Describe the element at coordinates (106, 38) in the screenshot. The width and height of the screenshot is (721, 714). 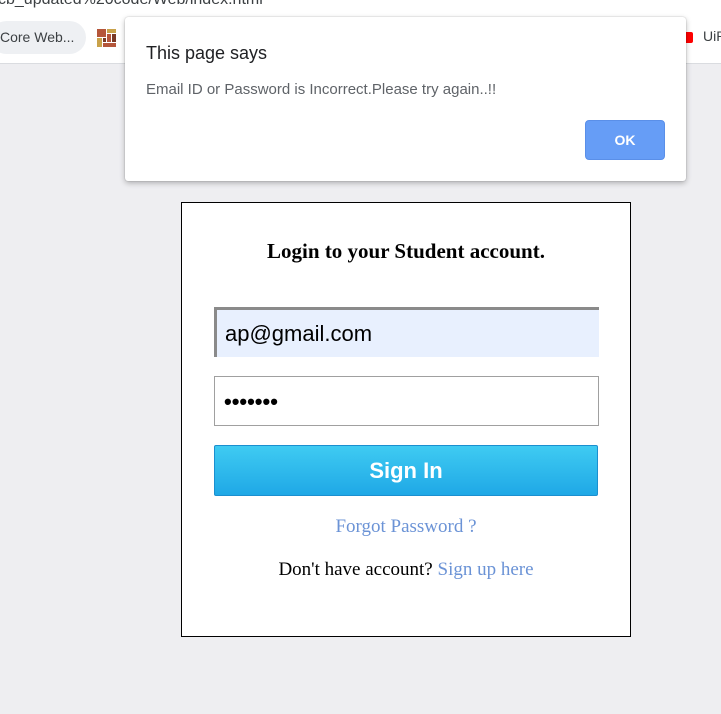
I see `bookmark-favicon-icon` at that location.